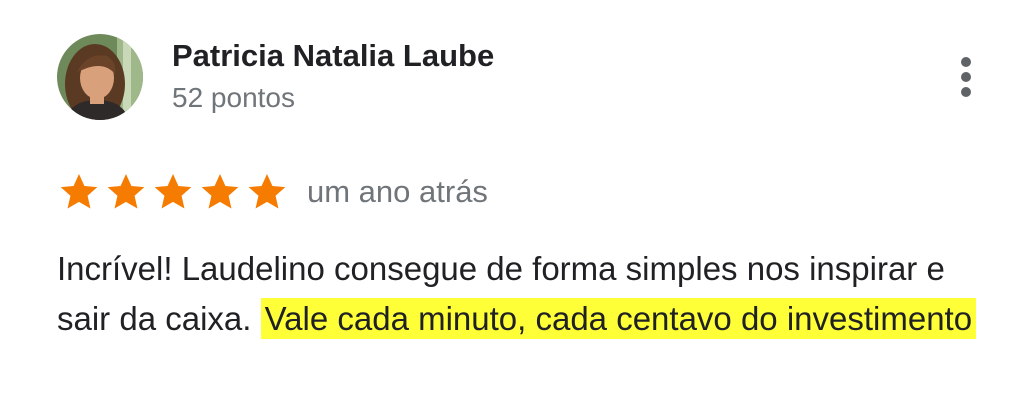 The width and height of the screenshot is (1024, 412). I want to click on rating-row: um ano atrás, so click(272, 192).